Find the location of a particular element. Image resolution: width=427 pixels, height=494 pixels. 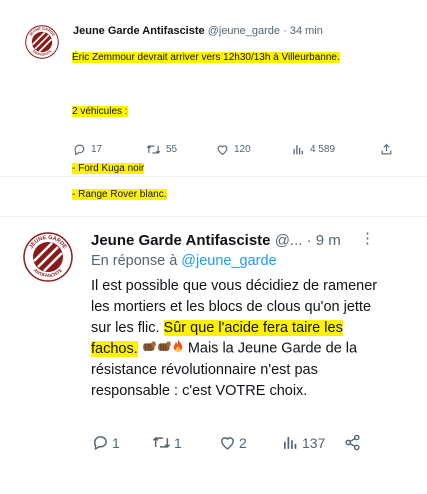

tweet-actions: 17 55 120 4 589 is located at coordinates (233, 151).